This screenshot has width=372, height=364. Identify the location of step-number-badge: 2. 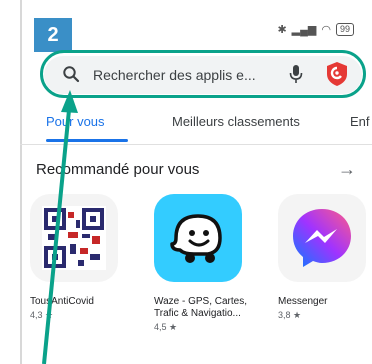
(53, 35).